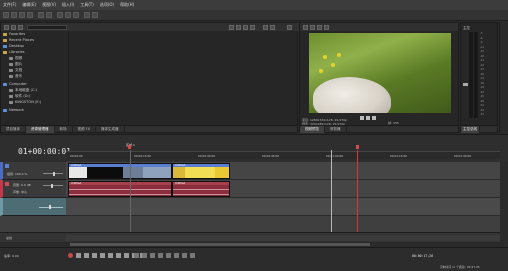  Describe the element at coordinates (325, 57) in the screenshot. I see `flower-shape` at that location.